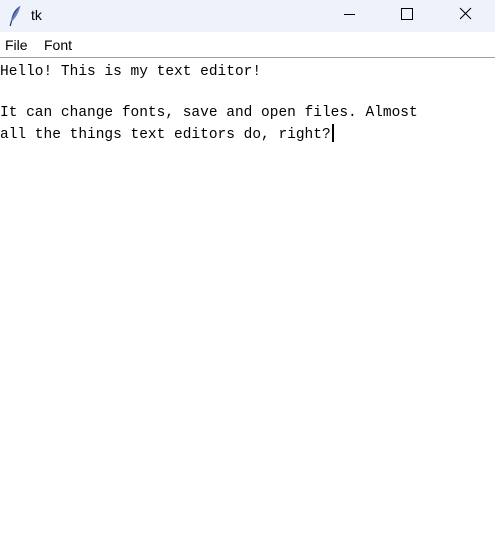 The height and width of the screenshot is (554, 495). I want to click on editor-line-text: all the things text editors do, right?, so click(165, 134).